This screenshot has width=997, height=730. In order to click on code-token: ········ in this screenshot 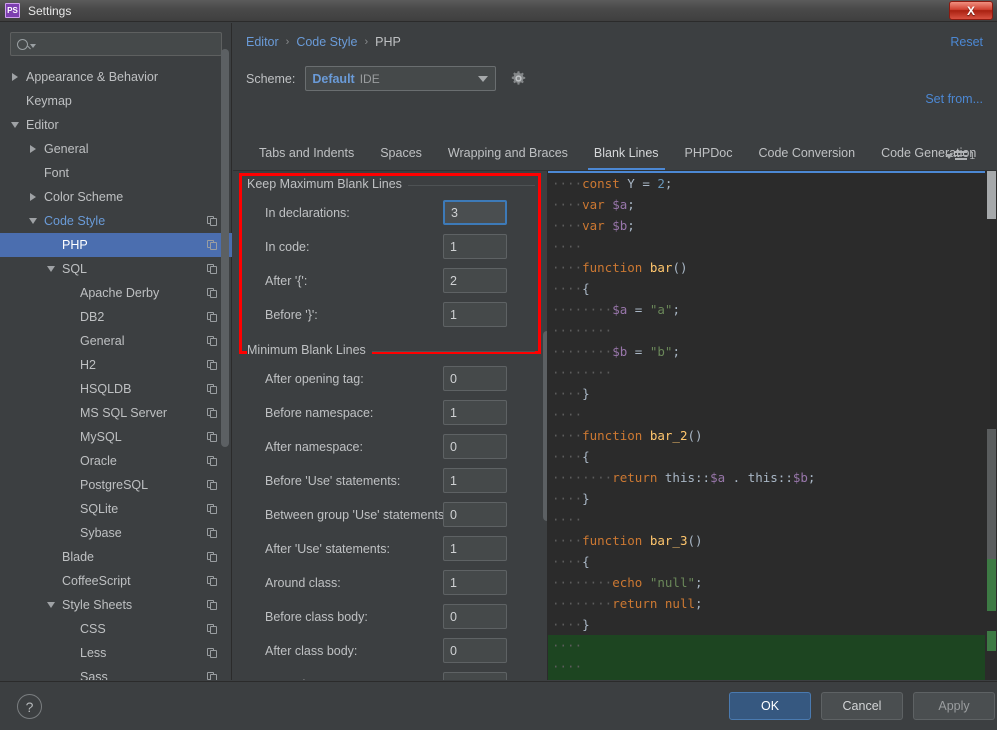, I will do `click(582, 351)`.